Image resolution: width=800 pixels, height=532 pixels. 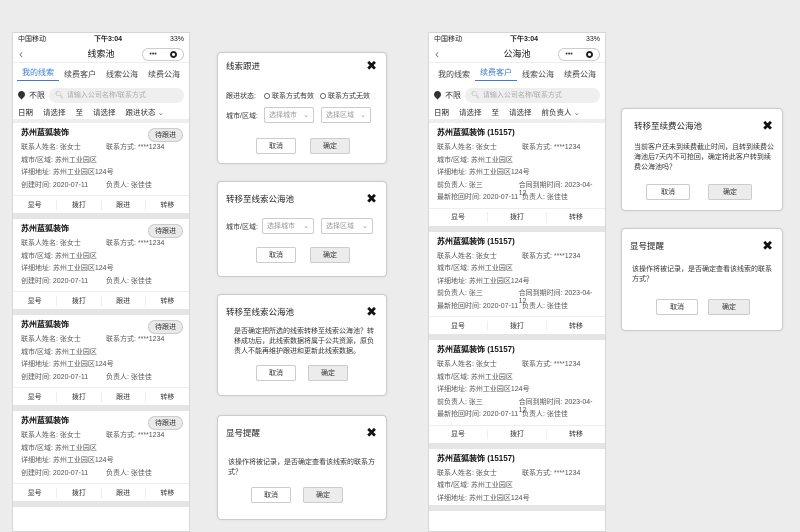 What do you see at coordinates (448, 39) in the screenshot?
I see `carrier: 中国移动` at bounding box center [448, 39].